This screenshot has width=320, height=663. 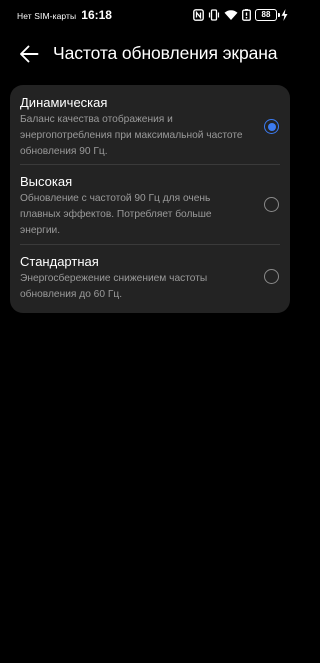 What do you see at coordinates (240, 15) in the screenshot?
I see `status-icons: 88` at bounding box center [240, 15].